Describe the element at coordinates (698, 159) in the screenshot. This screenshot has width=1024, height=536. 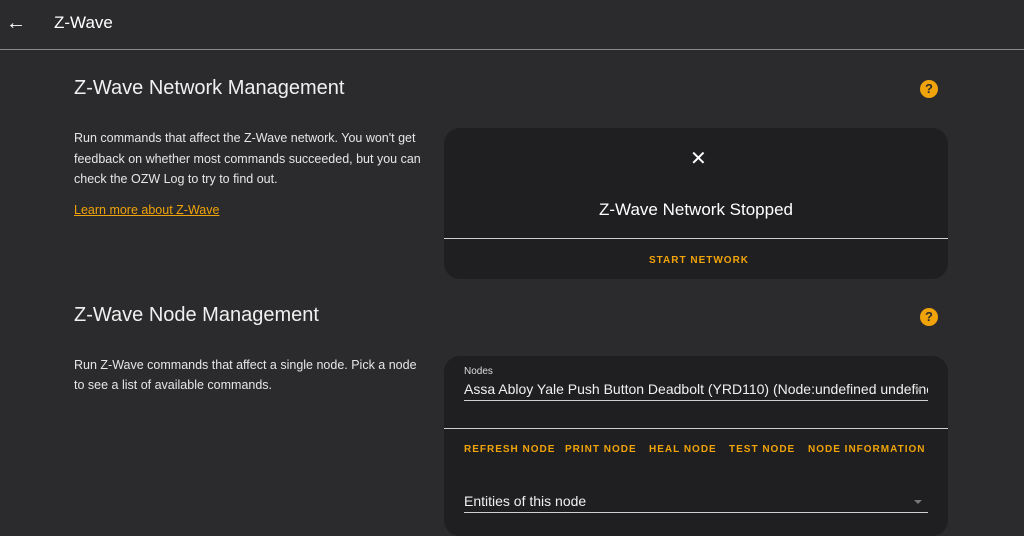
I see `close-icon: ✕` at that location.